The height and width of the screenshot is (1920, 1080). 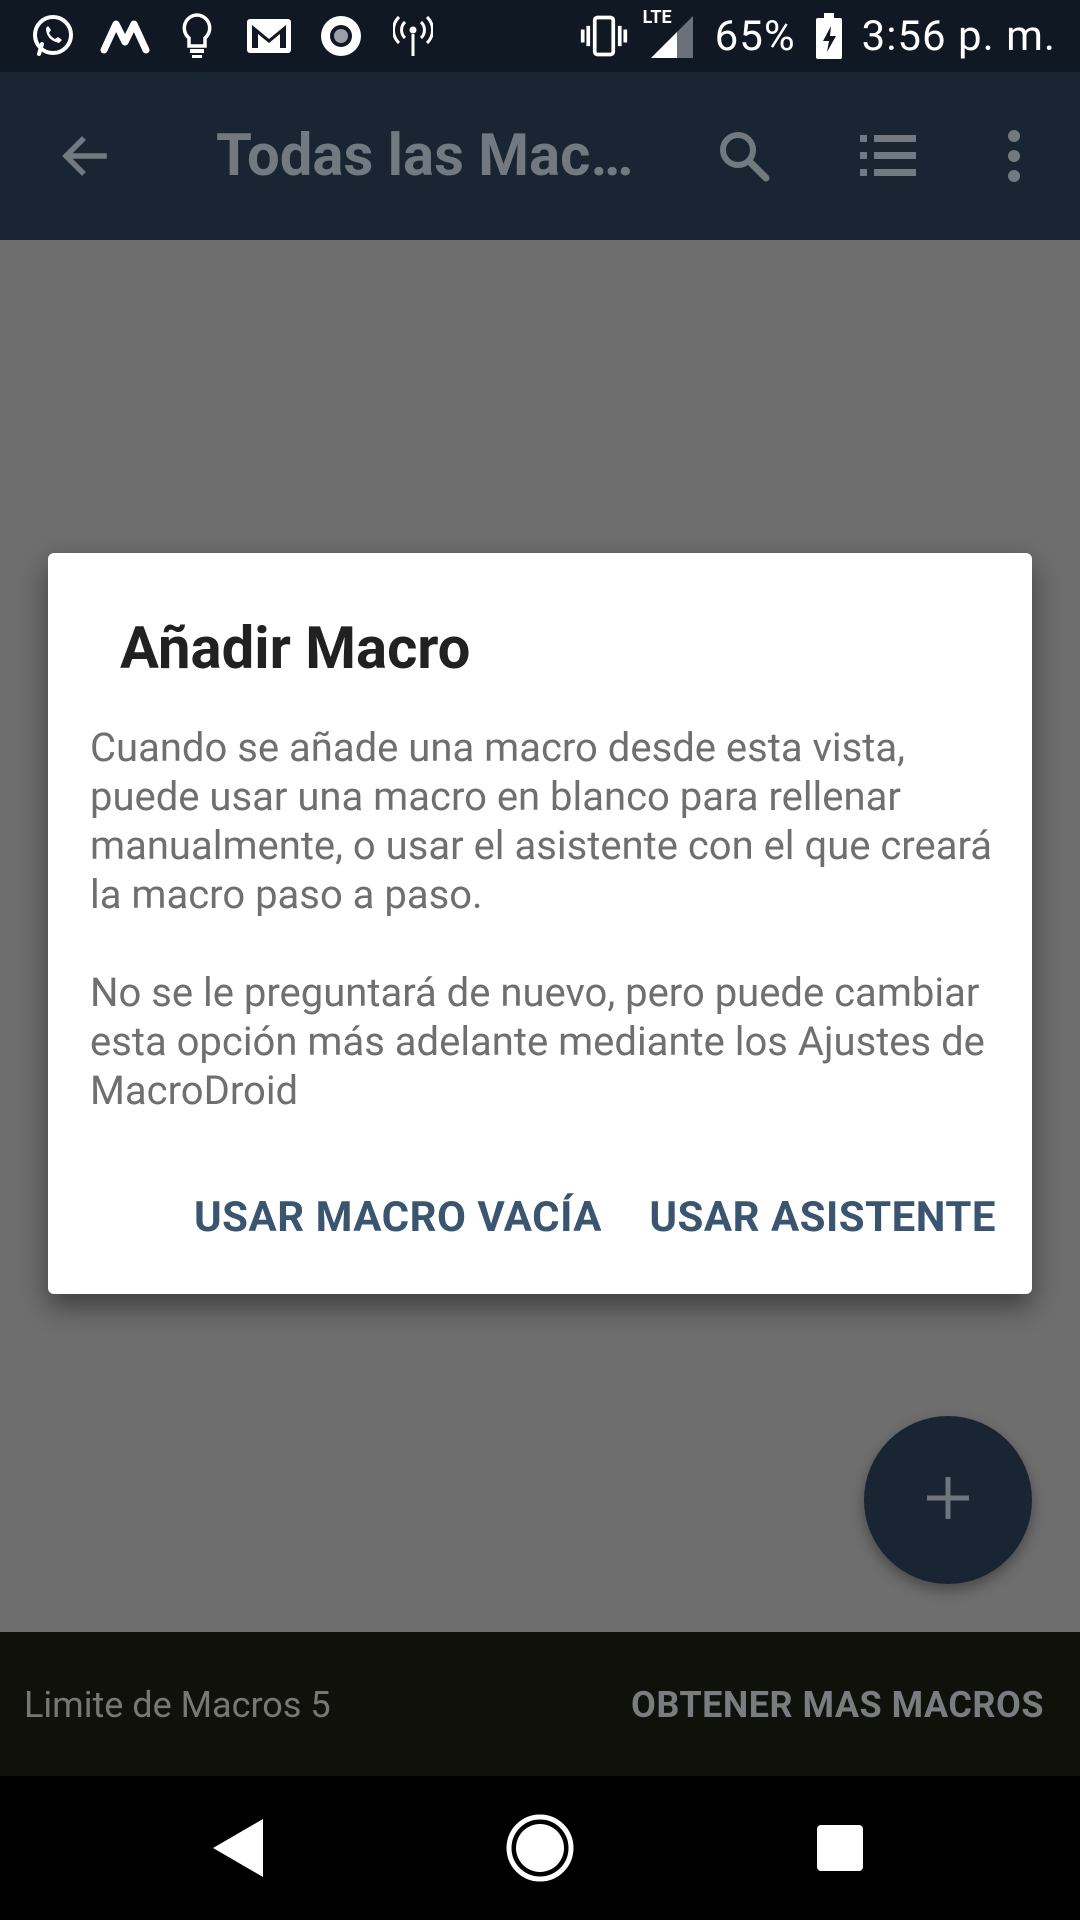 I want to click on get-more-macros-button: OBTENER MAS MACROS, so click(x=837, y=1705).